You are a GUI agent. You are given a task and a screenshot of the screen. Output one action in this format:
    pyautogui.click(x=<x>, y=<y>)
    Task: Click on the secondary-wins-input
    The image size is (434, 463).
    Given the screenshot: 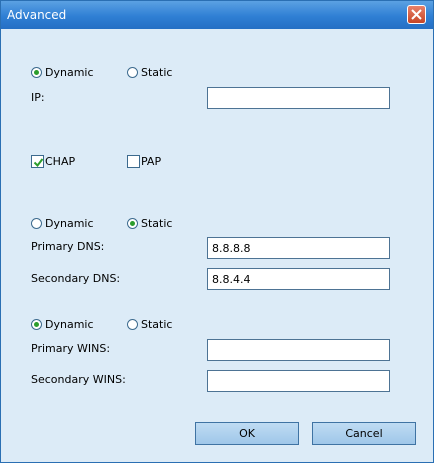 What is the action you would take?
    pyautogui.click(x=298, y=381)
    